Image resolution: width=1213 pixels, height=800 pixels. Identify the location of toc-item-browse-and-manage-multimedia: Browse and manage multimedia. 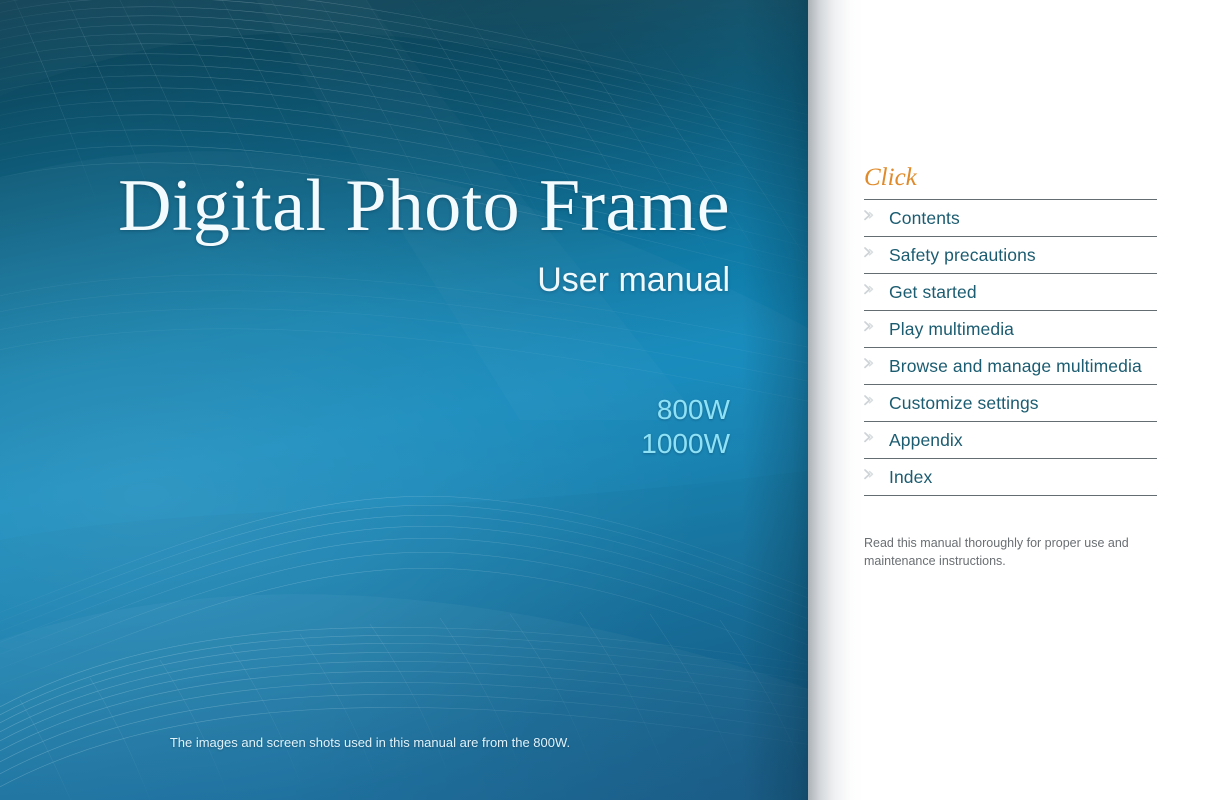
(1010, 366).